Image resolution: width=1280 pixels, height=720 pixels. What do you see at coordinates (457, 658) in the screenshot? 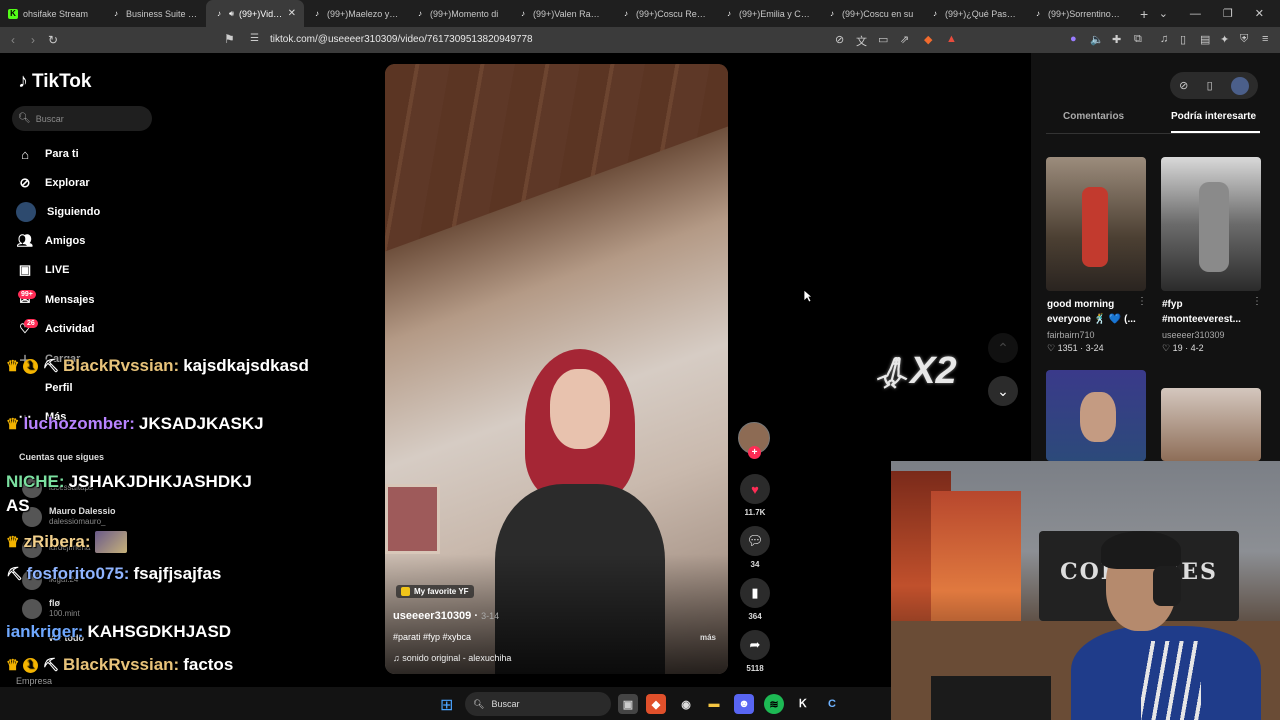
I see `sound-label: sonido original - alexuchiha` at bounding box center [457, 658].